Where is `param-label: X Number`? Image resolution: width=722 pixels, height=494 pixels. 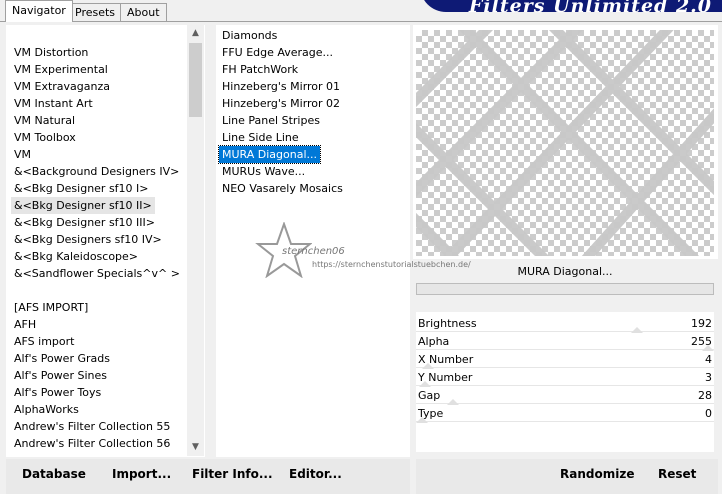
param-label: X Number is located at coordinates (446, 359).